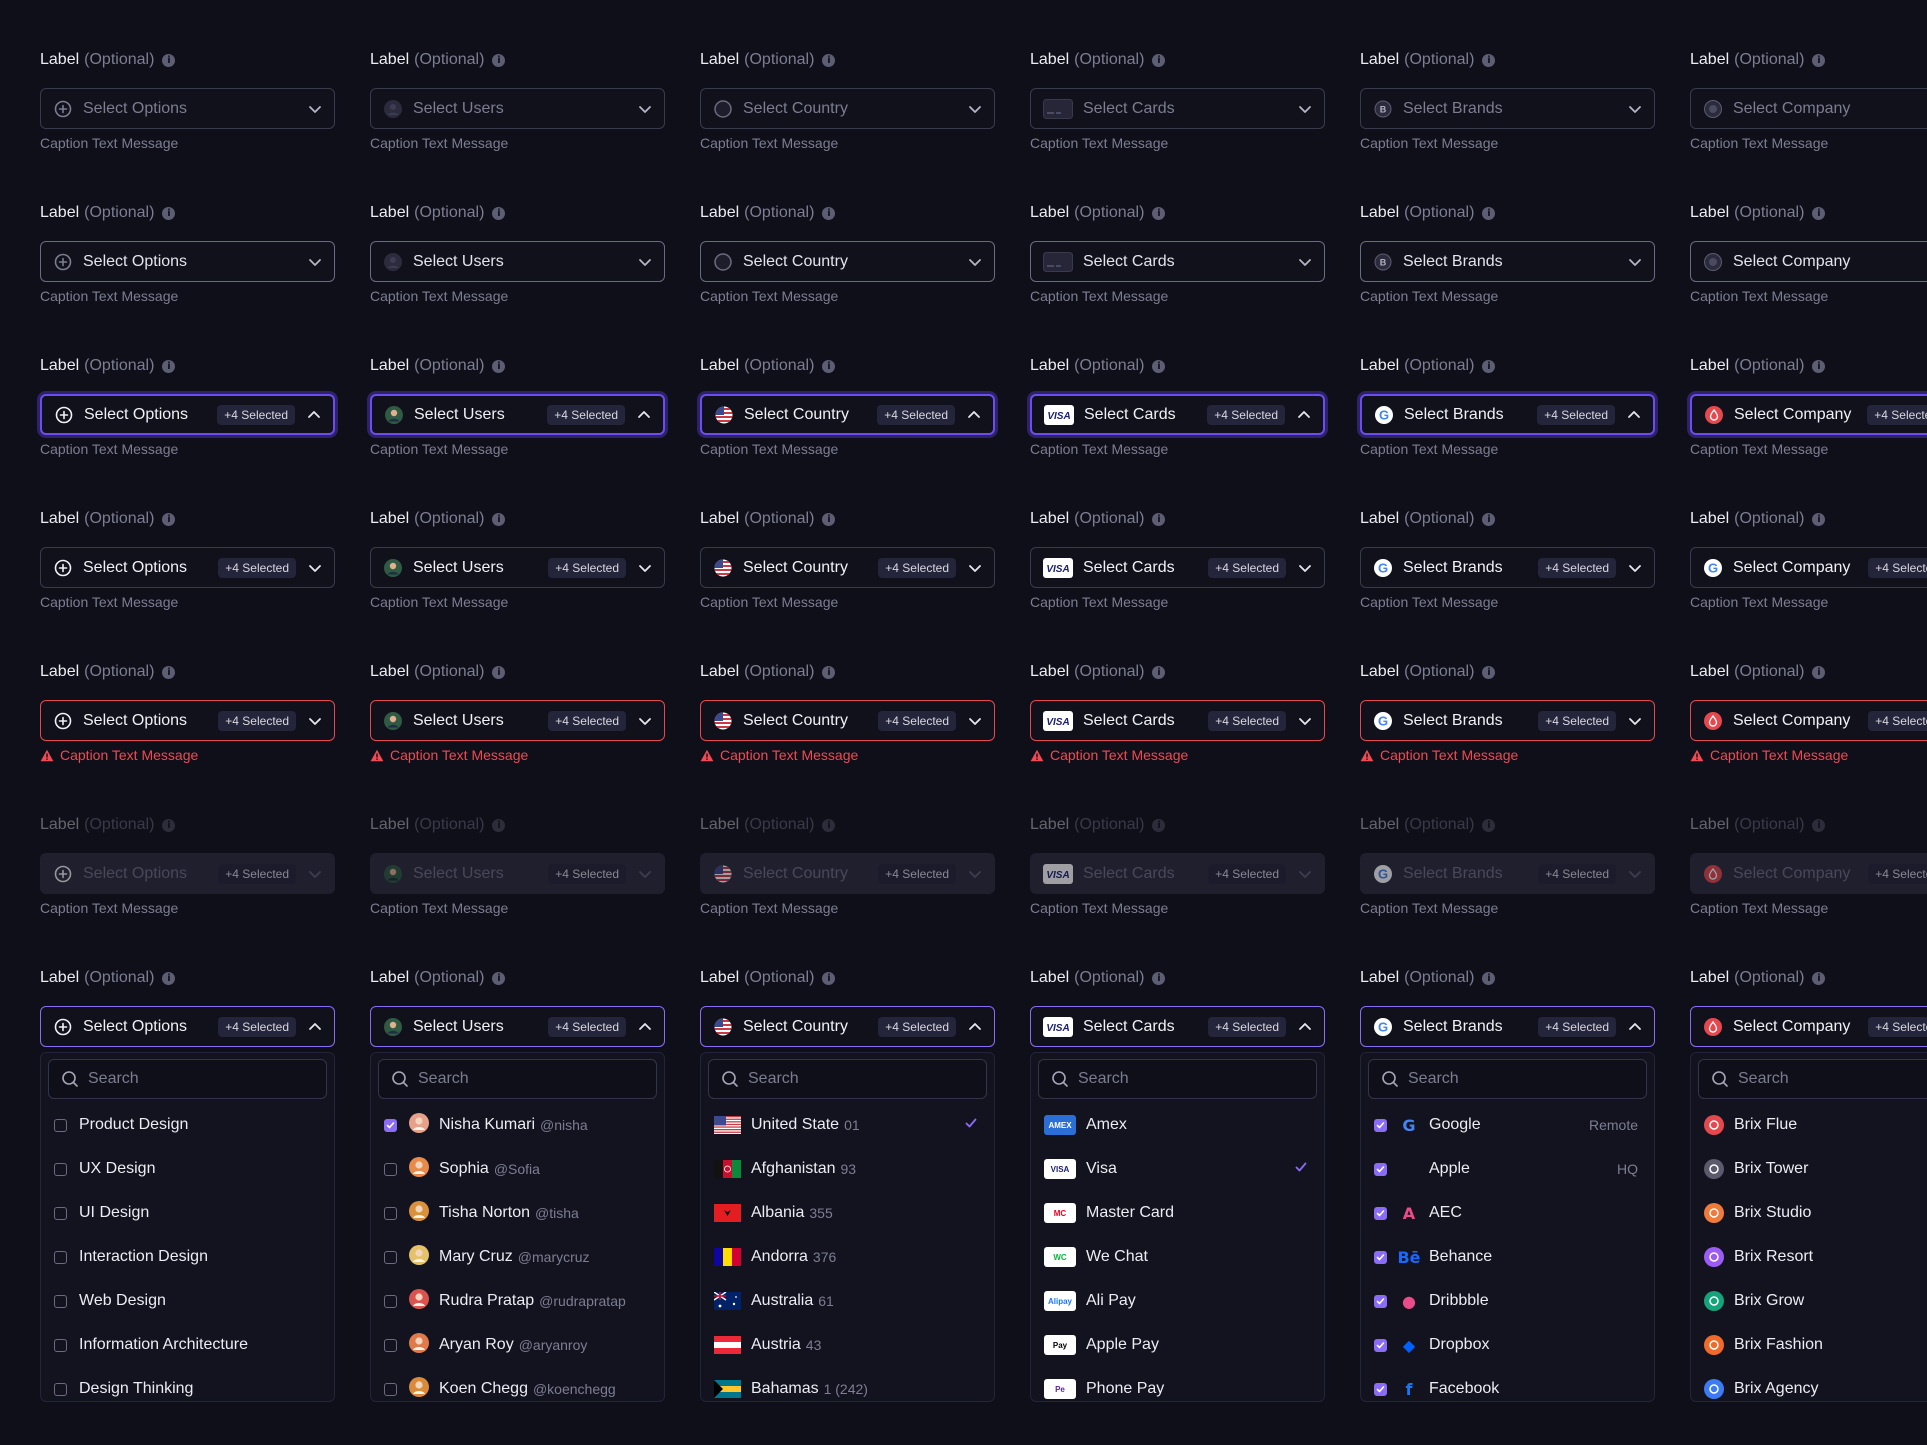 The height and width of the screenshot is (1445, 1927). What do you see at coordinates (187, 1169) in the screenshot?
I see `menu-item: UX Design` at bounding box center [187, 1169].